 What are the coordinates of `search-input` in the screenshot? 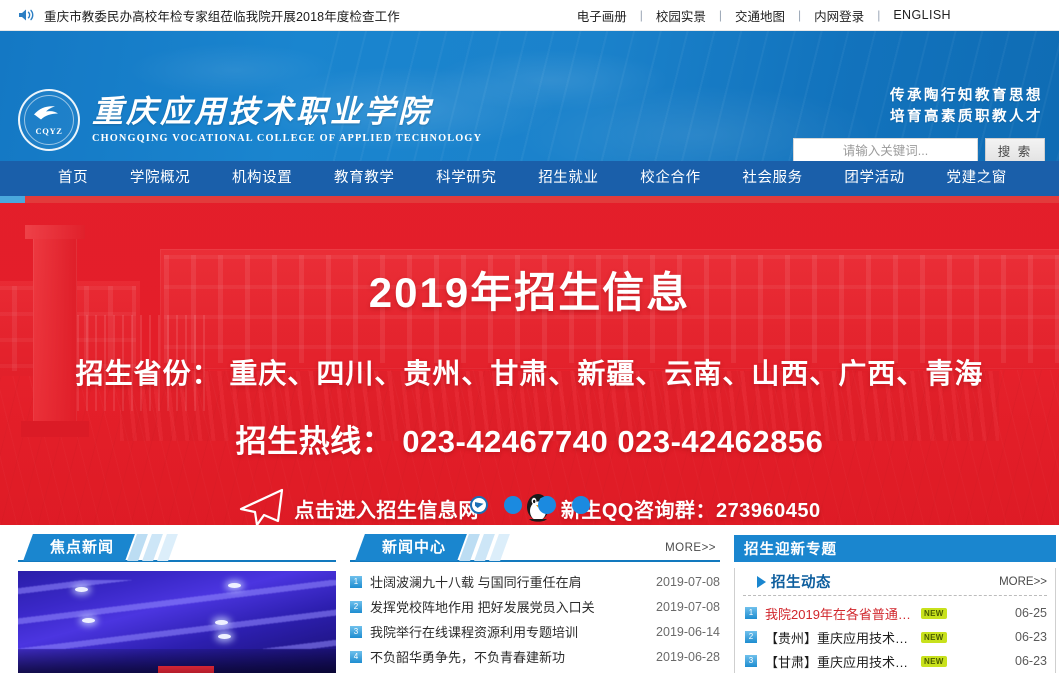 It's located at (885, 149).